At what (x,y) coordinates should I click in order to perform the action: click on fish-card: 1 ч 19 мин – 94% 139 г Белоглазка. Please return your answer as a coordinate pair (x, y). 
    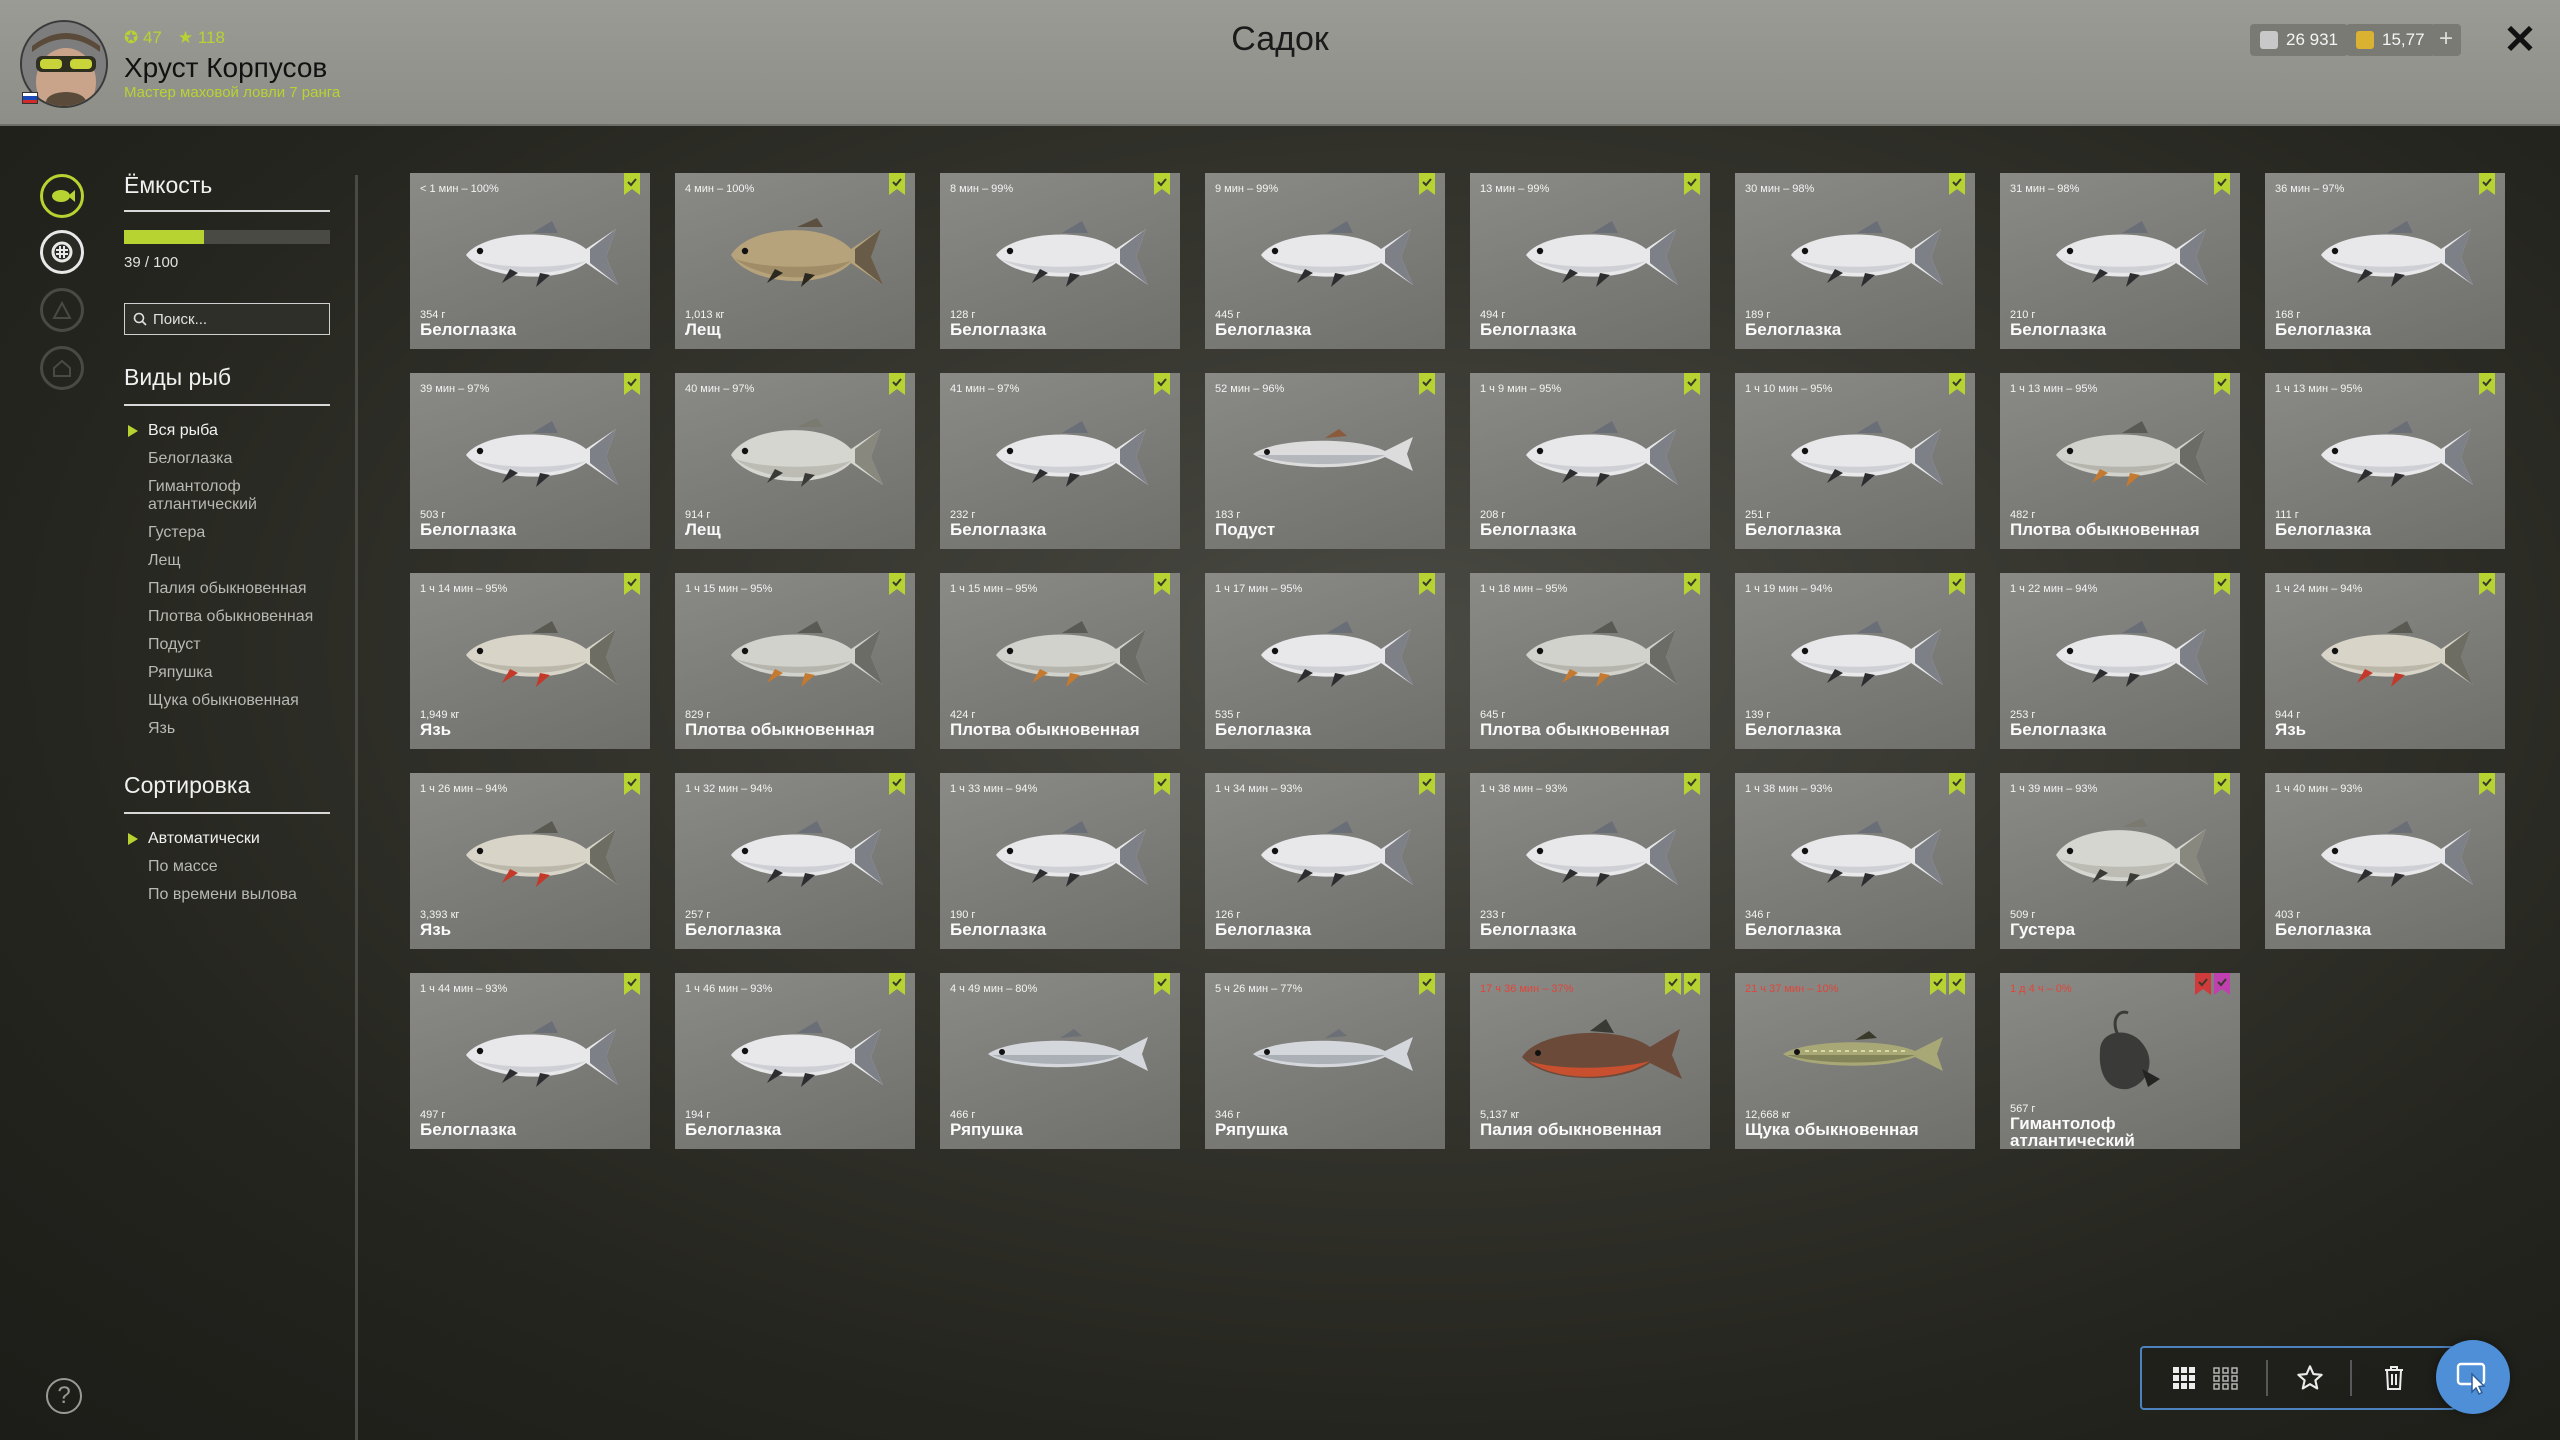
    Looking at the image, I should click on (1855, 661).